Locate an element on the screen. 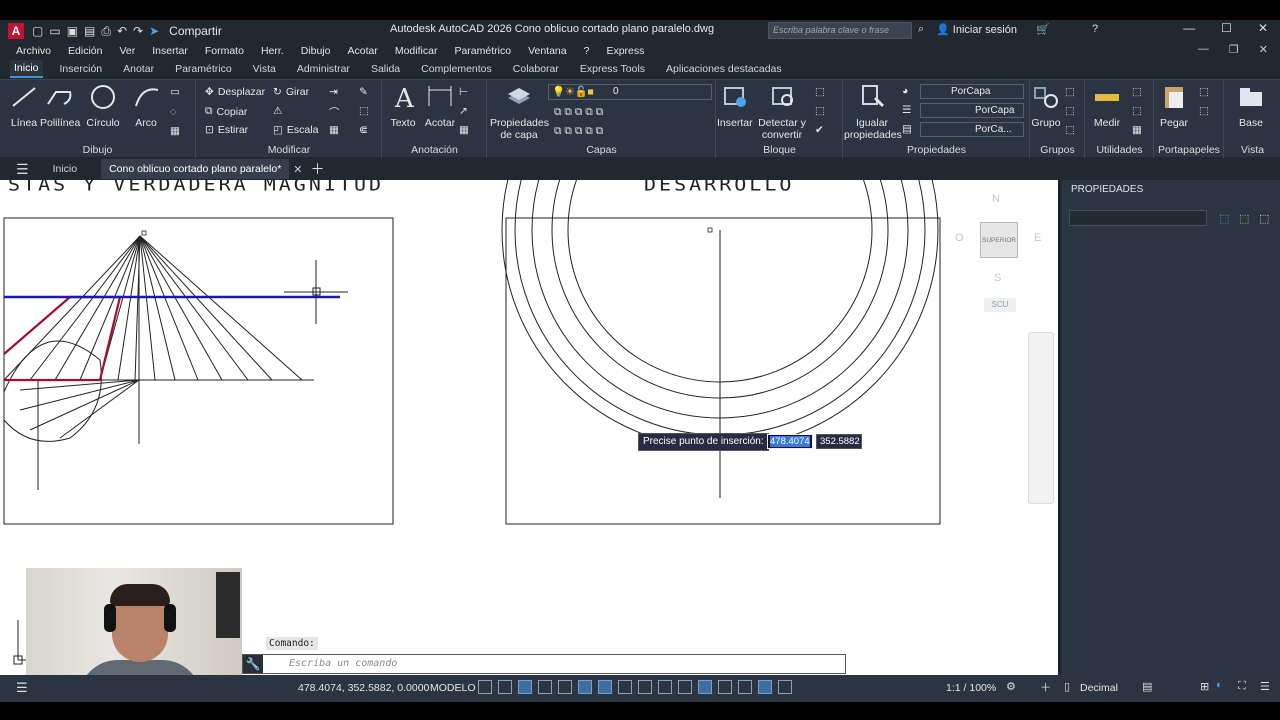 The image size is (1280, 720). signin-button: 👤 Iniciar sesión is located at coordinates (976, 29).